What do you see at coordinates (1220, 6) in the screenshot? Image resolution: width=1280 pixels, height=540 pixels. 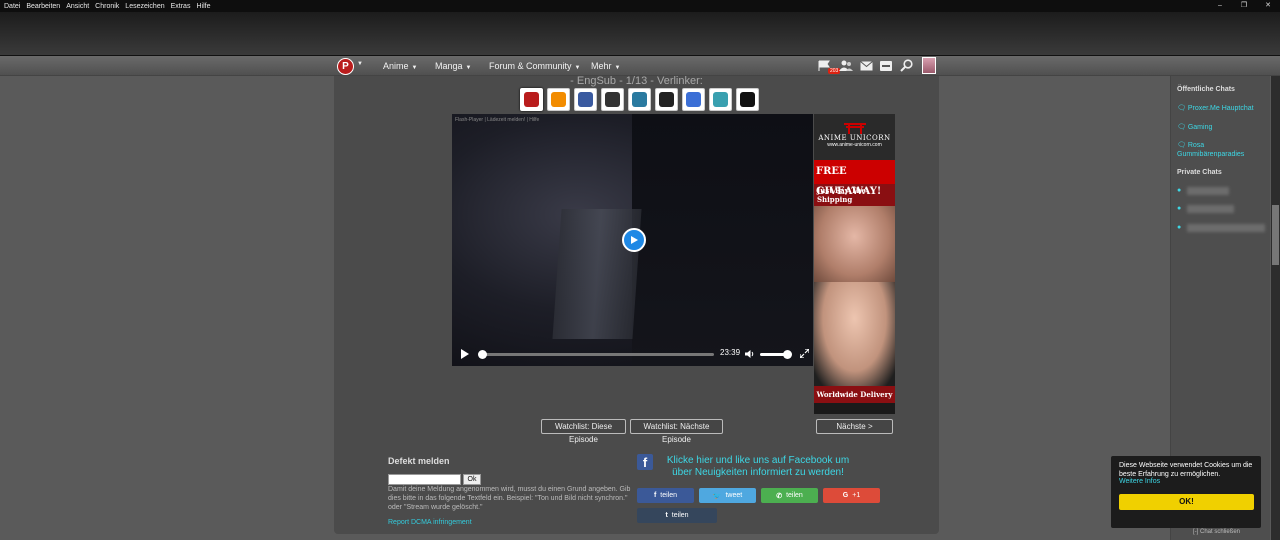 I see `minimize-button: –` at bounding box center [1220, 6].